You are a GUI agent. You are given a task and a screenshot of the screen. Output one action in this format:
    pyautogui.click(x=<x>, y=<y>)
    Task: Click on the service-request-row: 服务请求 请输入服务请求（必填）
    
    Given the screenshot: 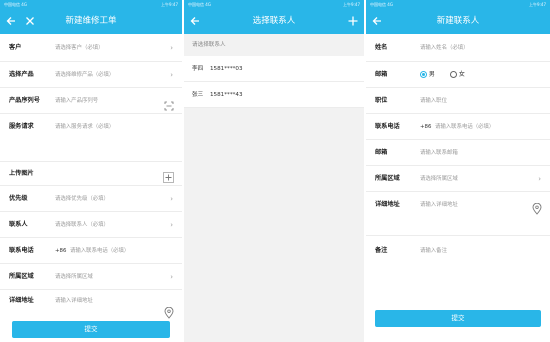 What is the action you would take?
    pyautogui.click(x=91, y=138)
    